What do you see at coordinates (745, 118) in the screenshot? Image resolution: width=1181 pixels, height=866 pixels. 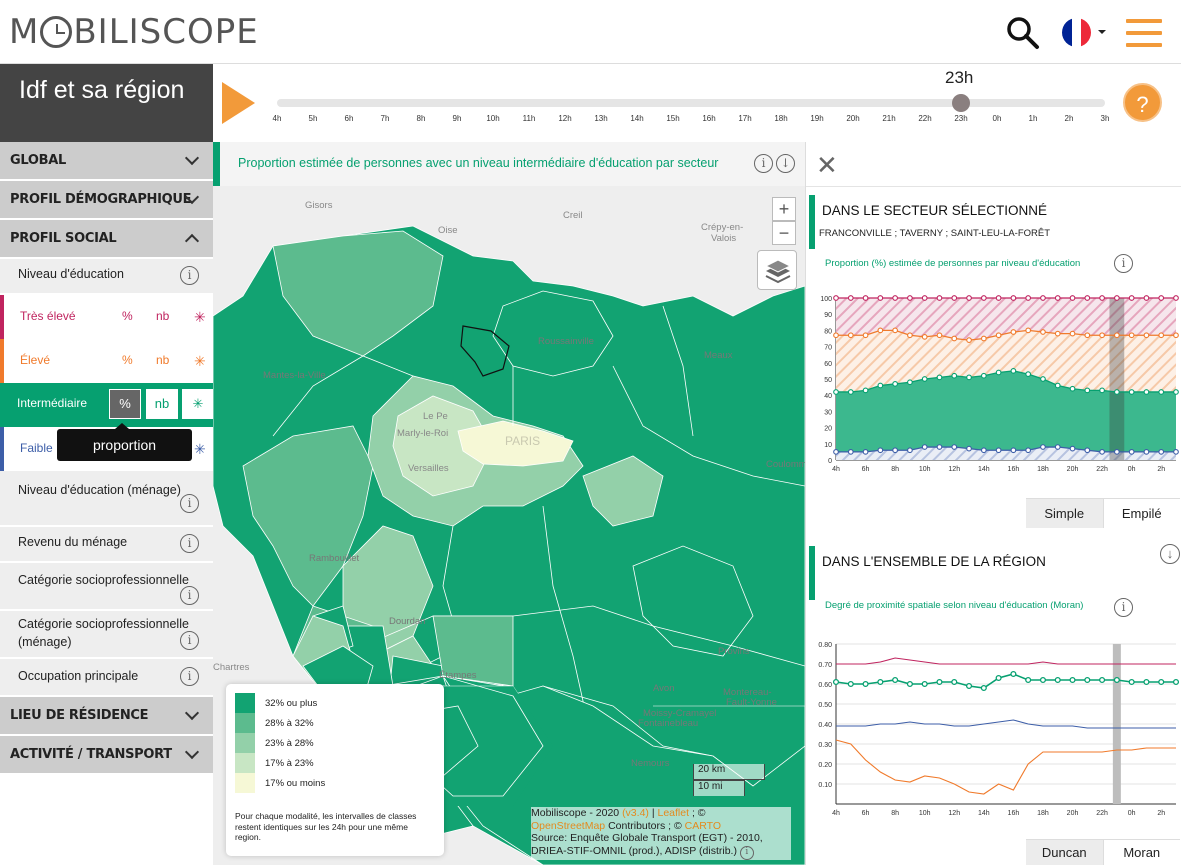 I see `time-tick: 17h` at bounding box center [745, 118].